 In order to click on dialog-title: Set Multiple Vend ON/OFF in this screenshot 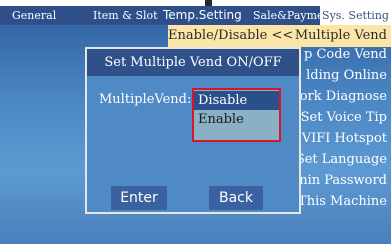, I will do `click(193, 62)`.